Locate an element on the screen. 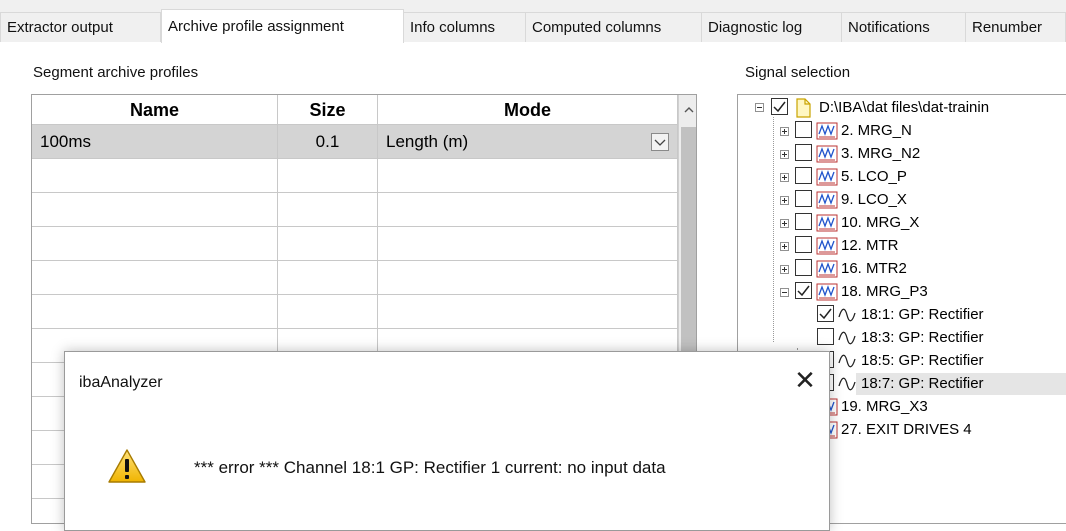 The image size is (1066, 531). tree-node-module: 2. MRG_N is located at coordinates (902, 131).